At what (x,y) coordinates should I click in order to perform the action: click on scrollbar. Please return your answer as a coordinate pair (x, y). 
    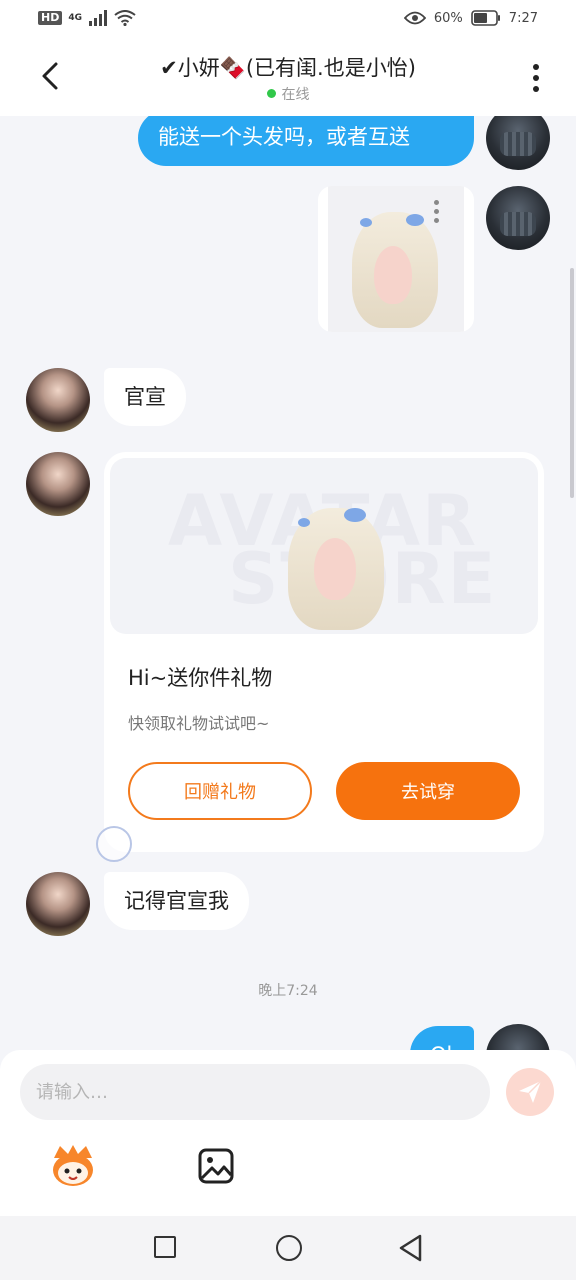
    Looking at the image, I should click on (572, 383).